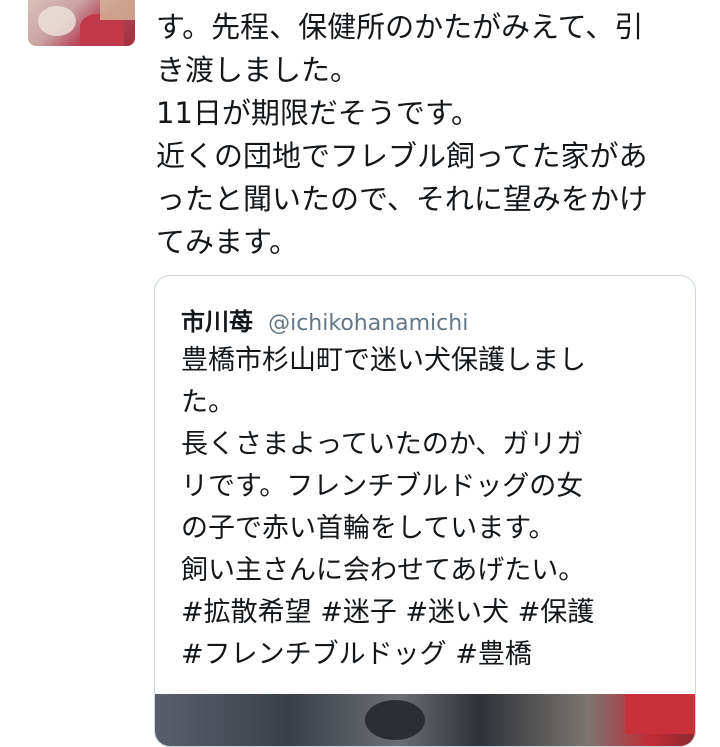 This screenshot has height=747, width=720. What do you see at coordinates (431, 613) in the screenshot?
I see `quoted-text-hashtags: #拡散希望 #迷子 #迷い犬 #保護` at bounding box center [431, 613].